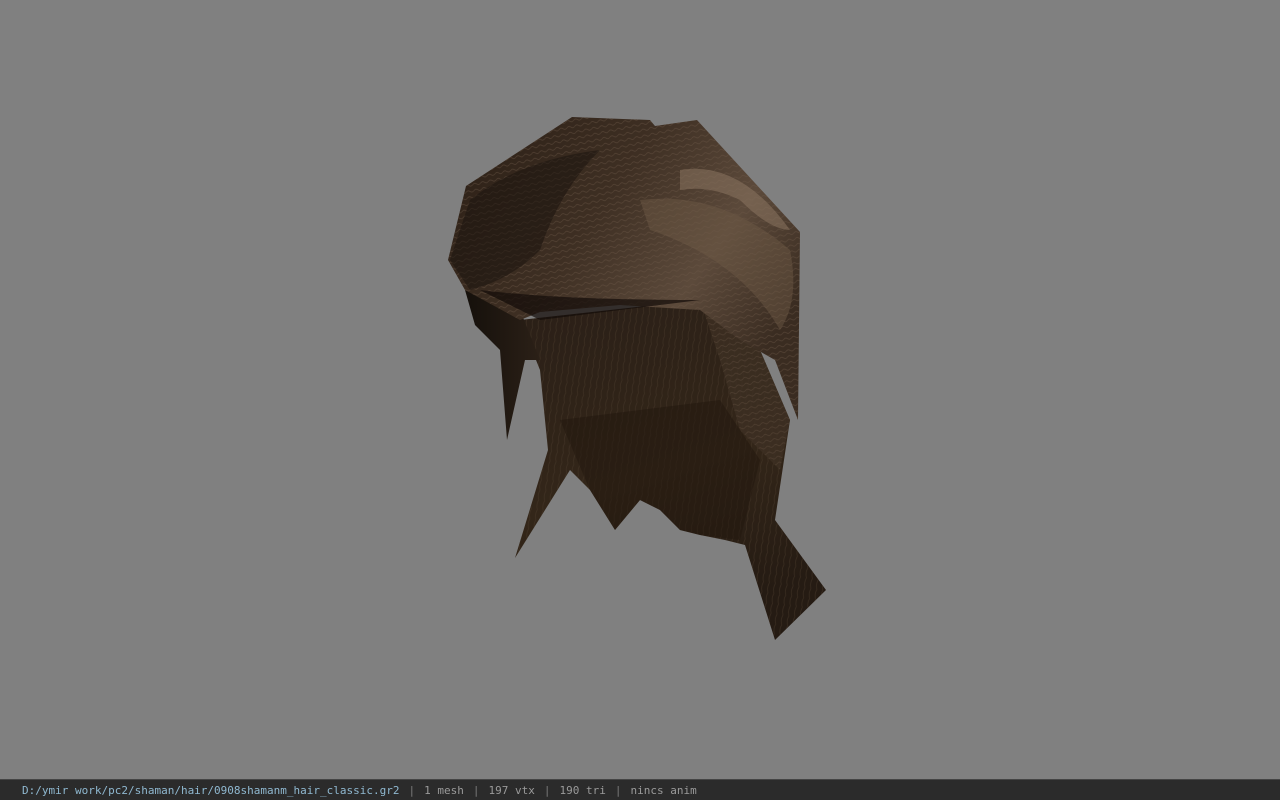 The image size is (1280, 800). I want to click on animation-status-label: nincs anim, so click(663, 790).